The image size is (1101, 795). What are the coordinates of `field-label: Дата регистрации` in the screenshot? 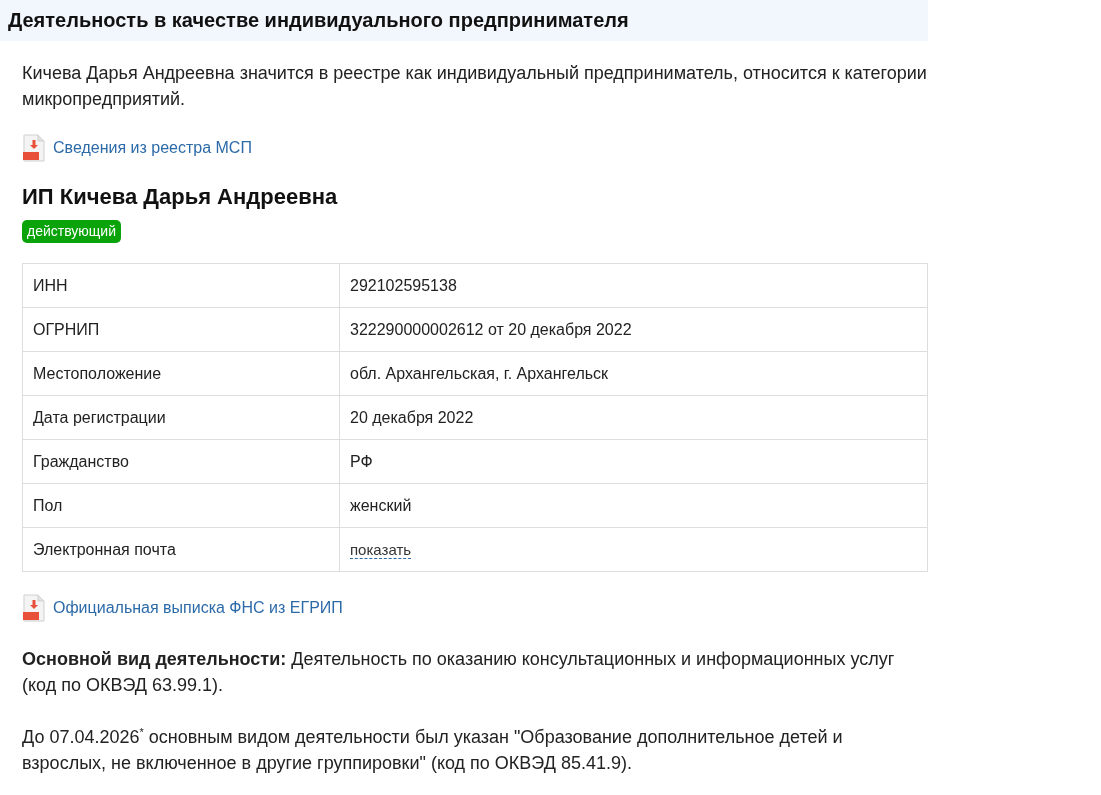 It's located at (181, 417).